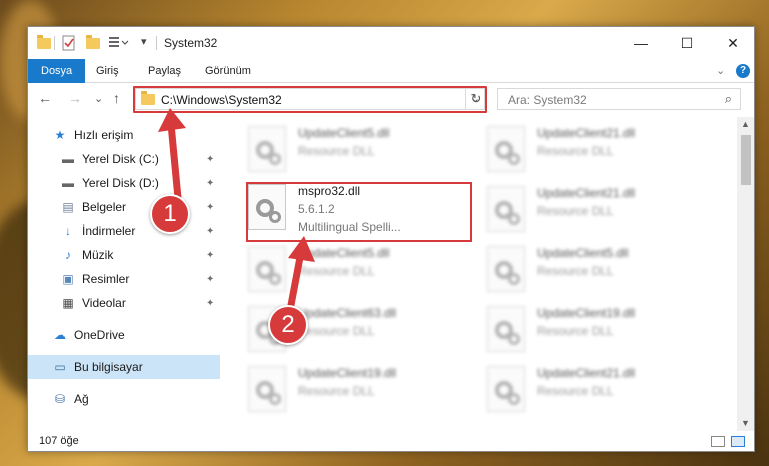  What do you see at coordinates (191, 43) in the screenshot?
I see `window-title: System32` at bounding box center [191, 43].